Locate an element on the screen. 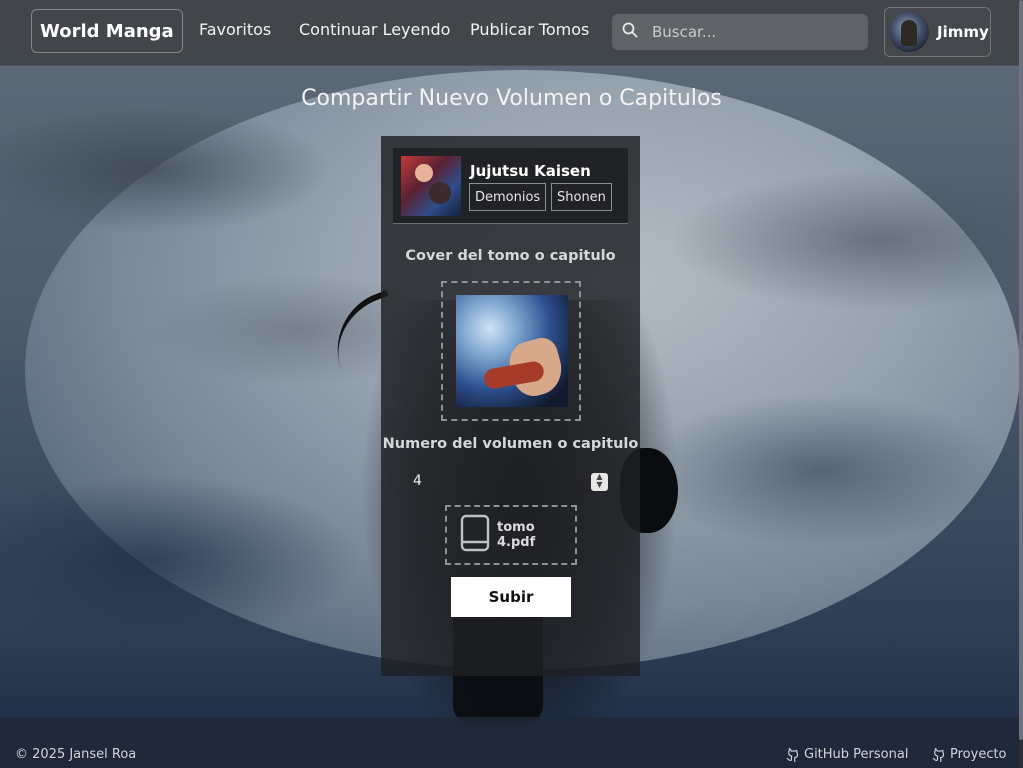  submit-button: Subir is located at coordinates (511, 597).